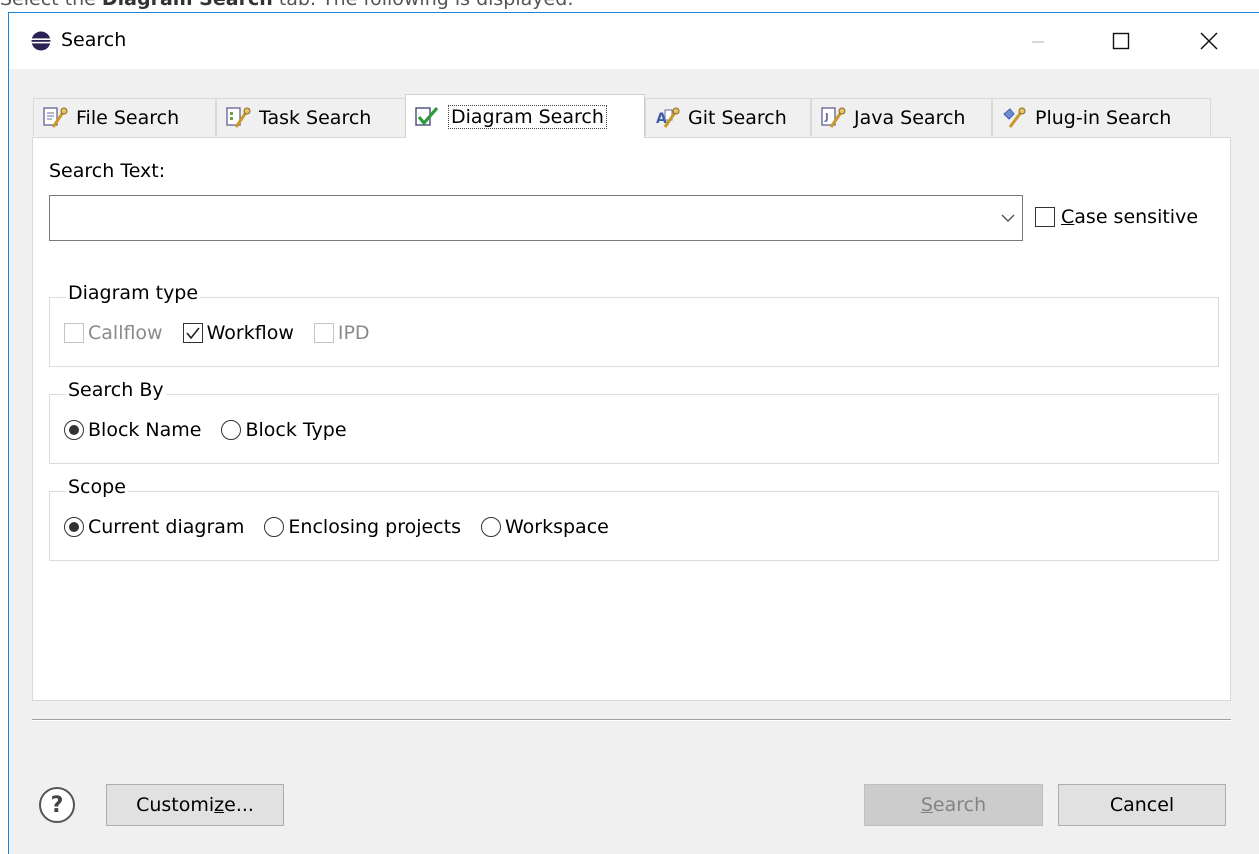 The width and height of the screenshot is (1259, 854). What do you see at coordinates (116, 390) in the screenshot?
I see `search-by-title: Search By` at bounding box center [116, 390].